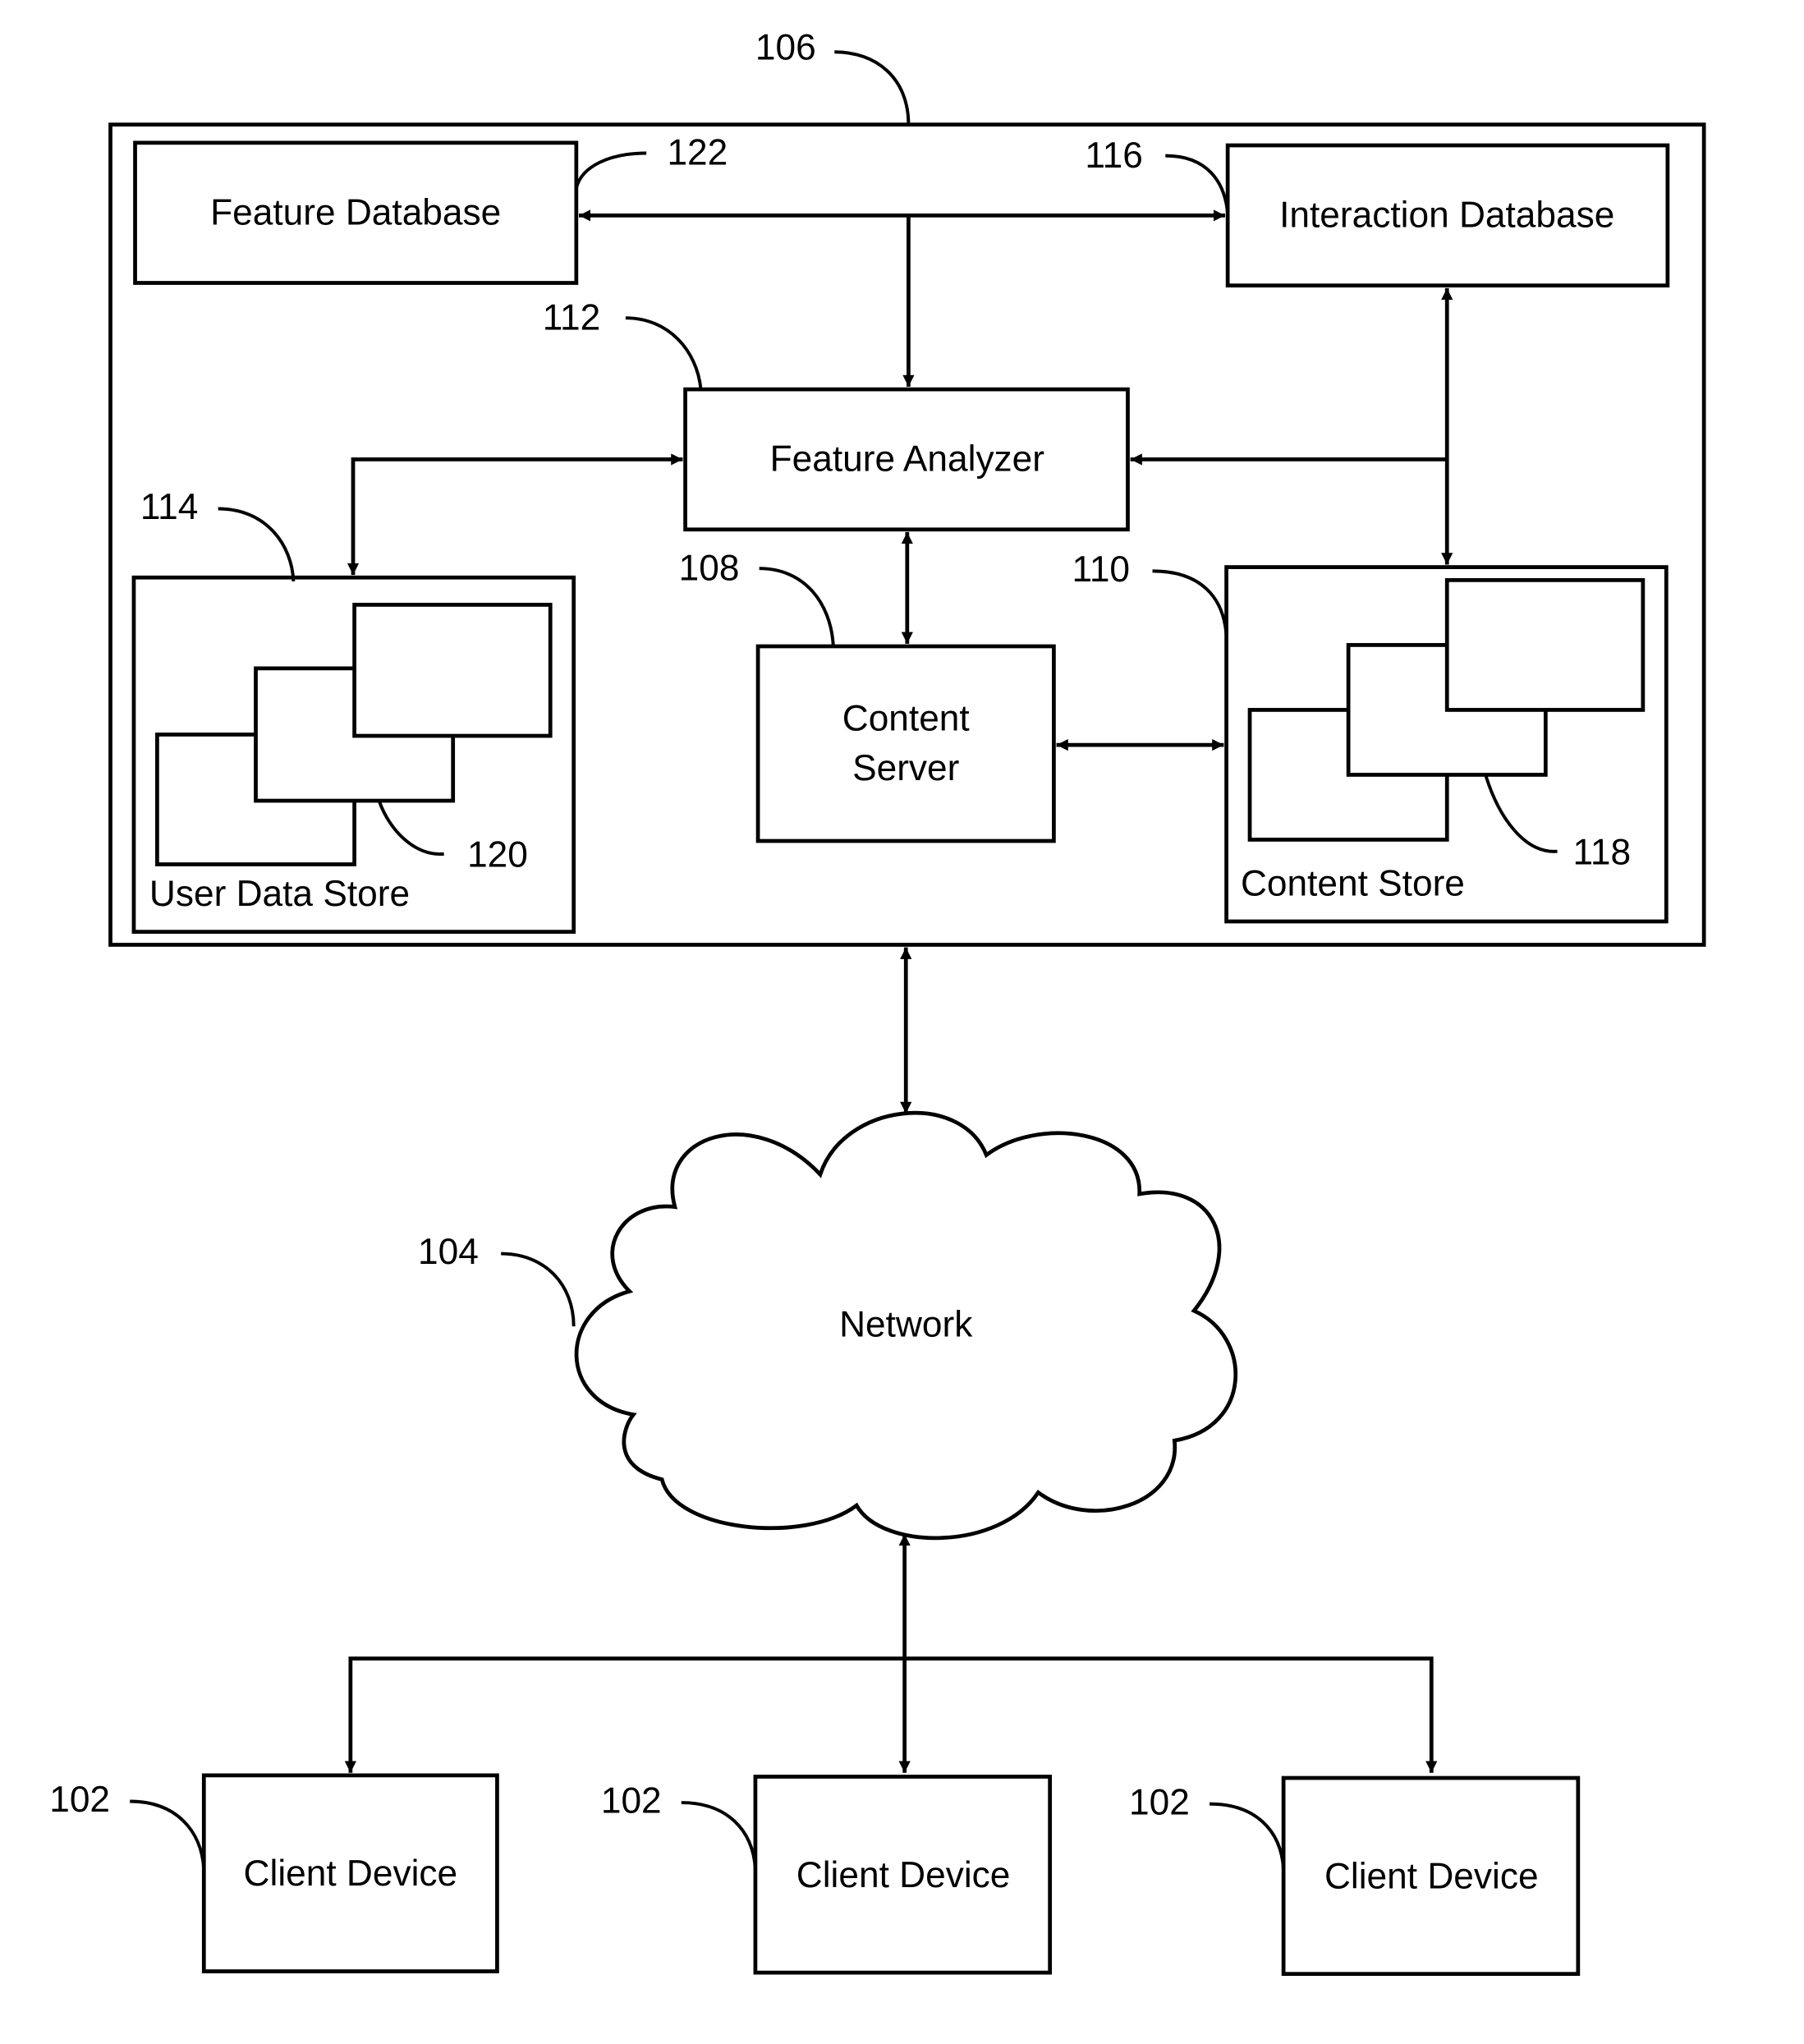 This screenshot has width=1804, height=2044. Describe the element at coordinates (497, 855) in the screenshot. I see `ref-120: 120` at that location.